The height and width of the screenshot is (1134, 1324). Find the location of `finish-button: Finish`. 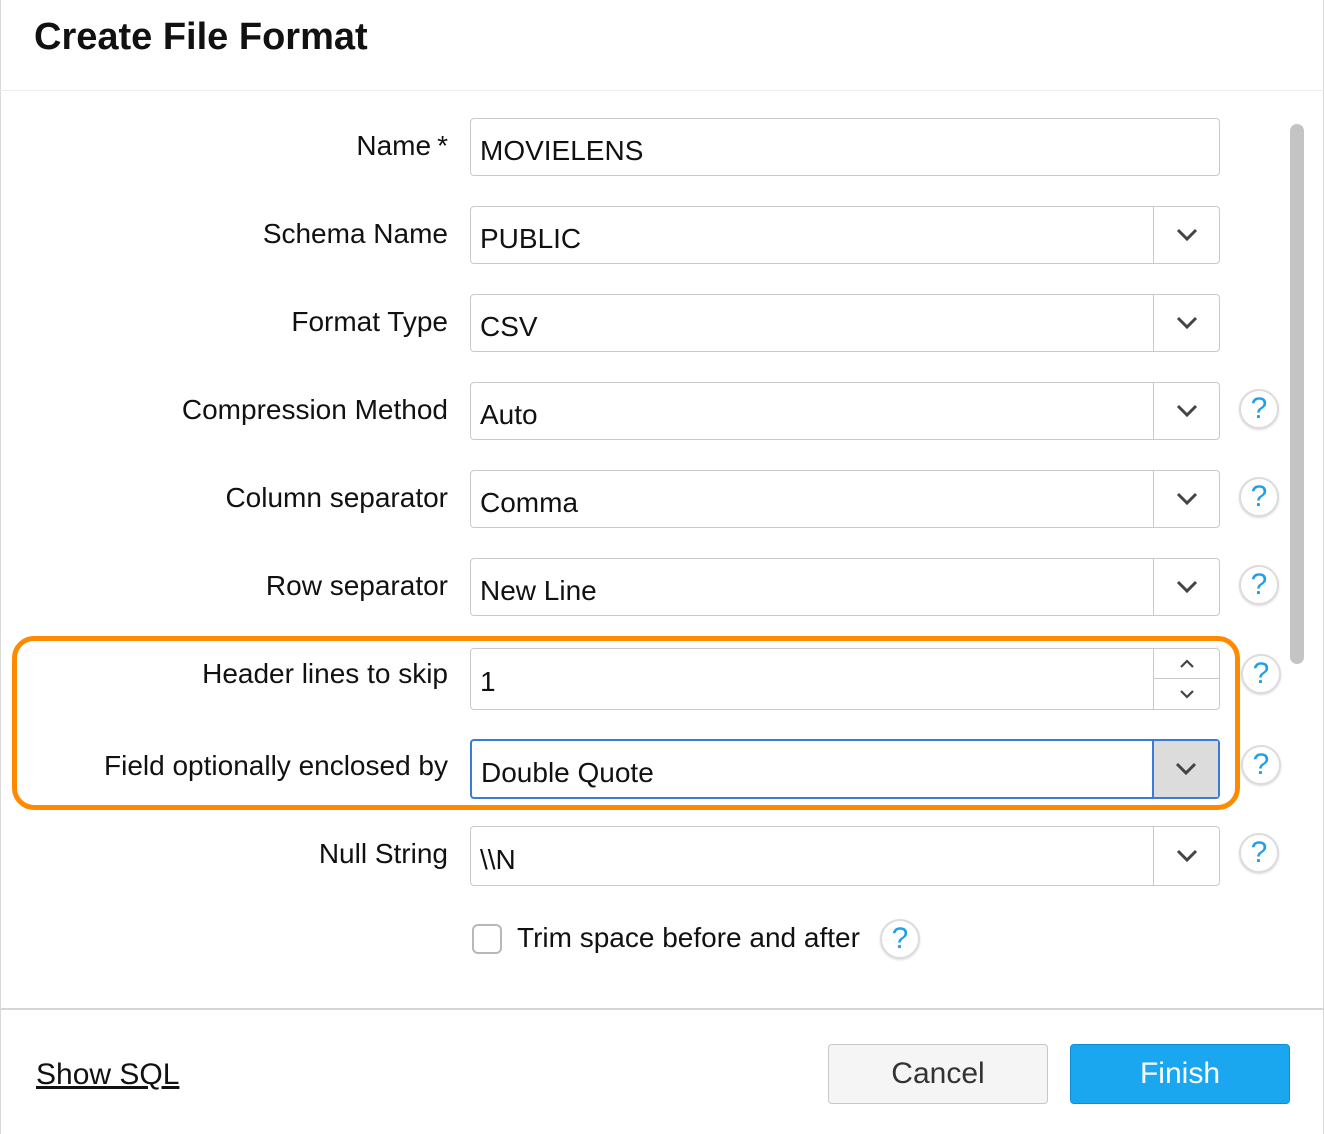

finish-button: Finish is located at coordinates (1180, 1074).